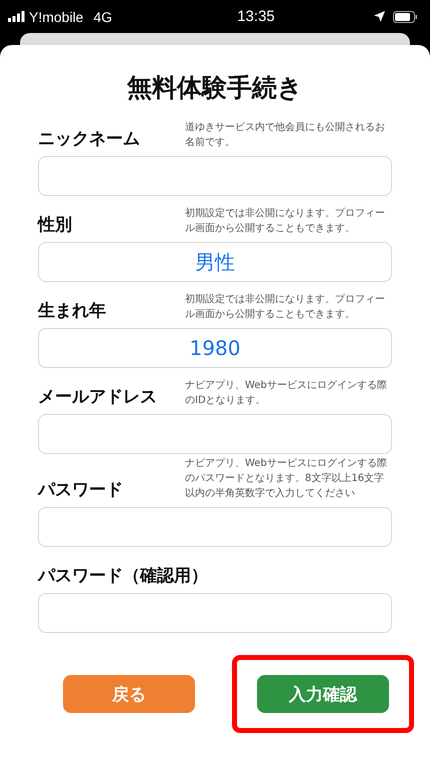  Describe the element at coordinates (285, 135) in the screenshot. I see `field-hint: 道ゆきサービス内で他会員にも公開されるお名前です。` at that location.